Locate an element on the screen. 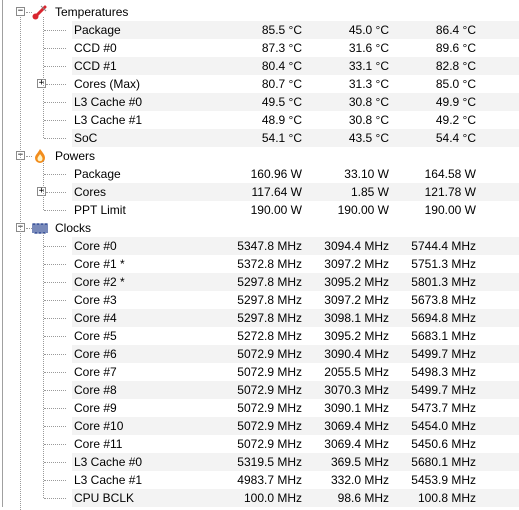  sensor-label: Core #5 is located at coordinates (95, 336).